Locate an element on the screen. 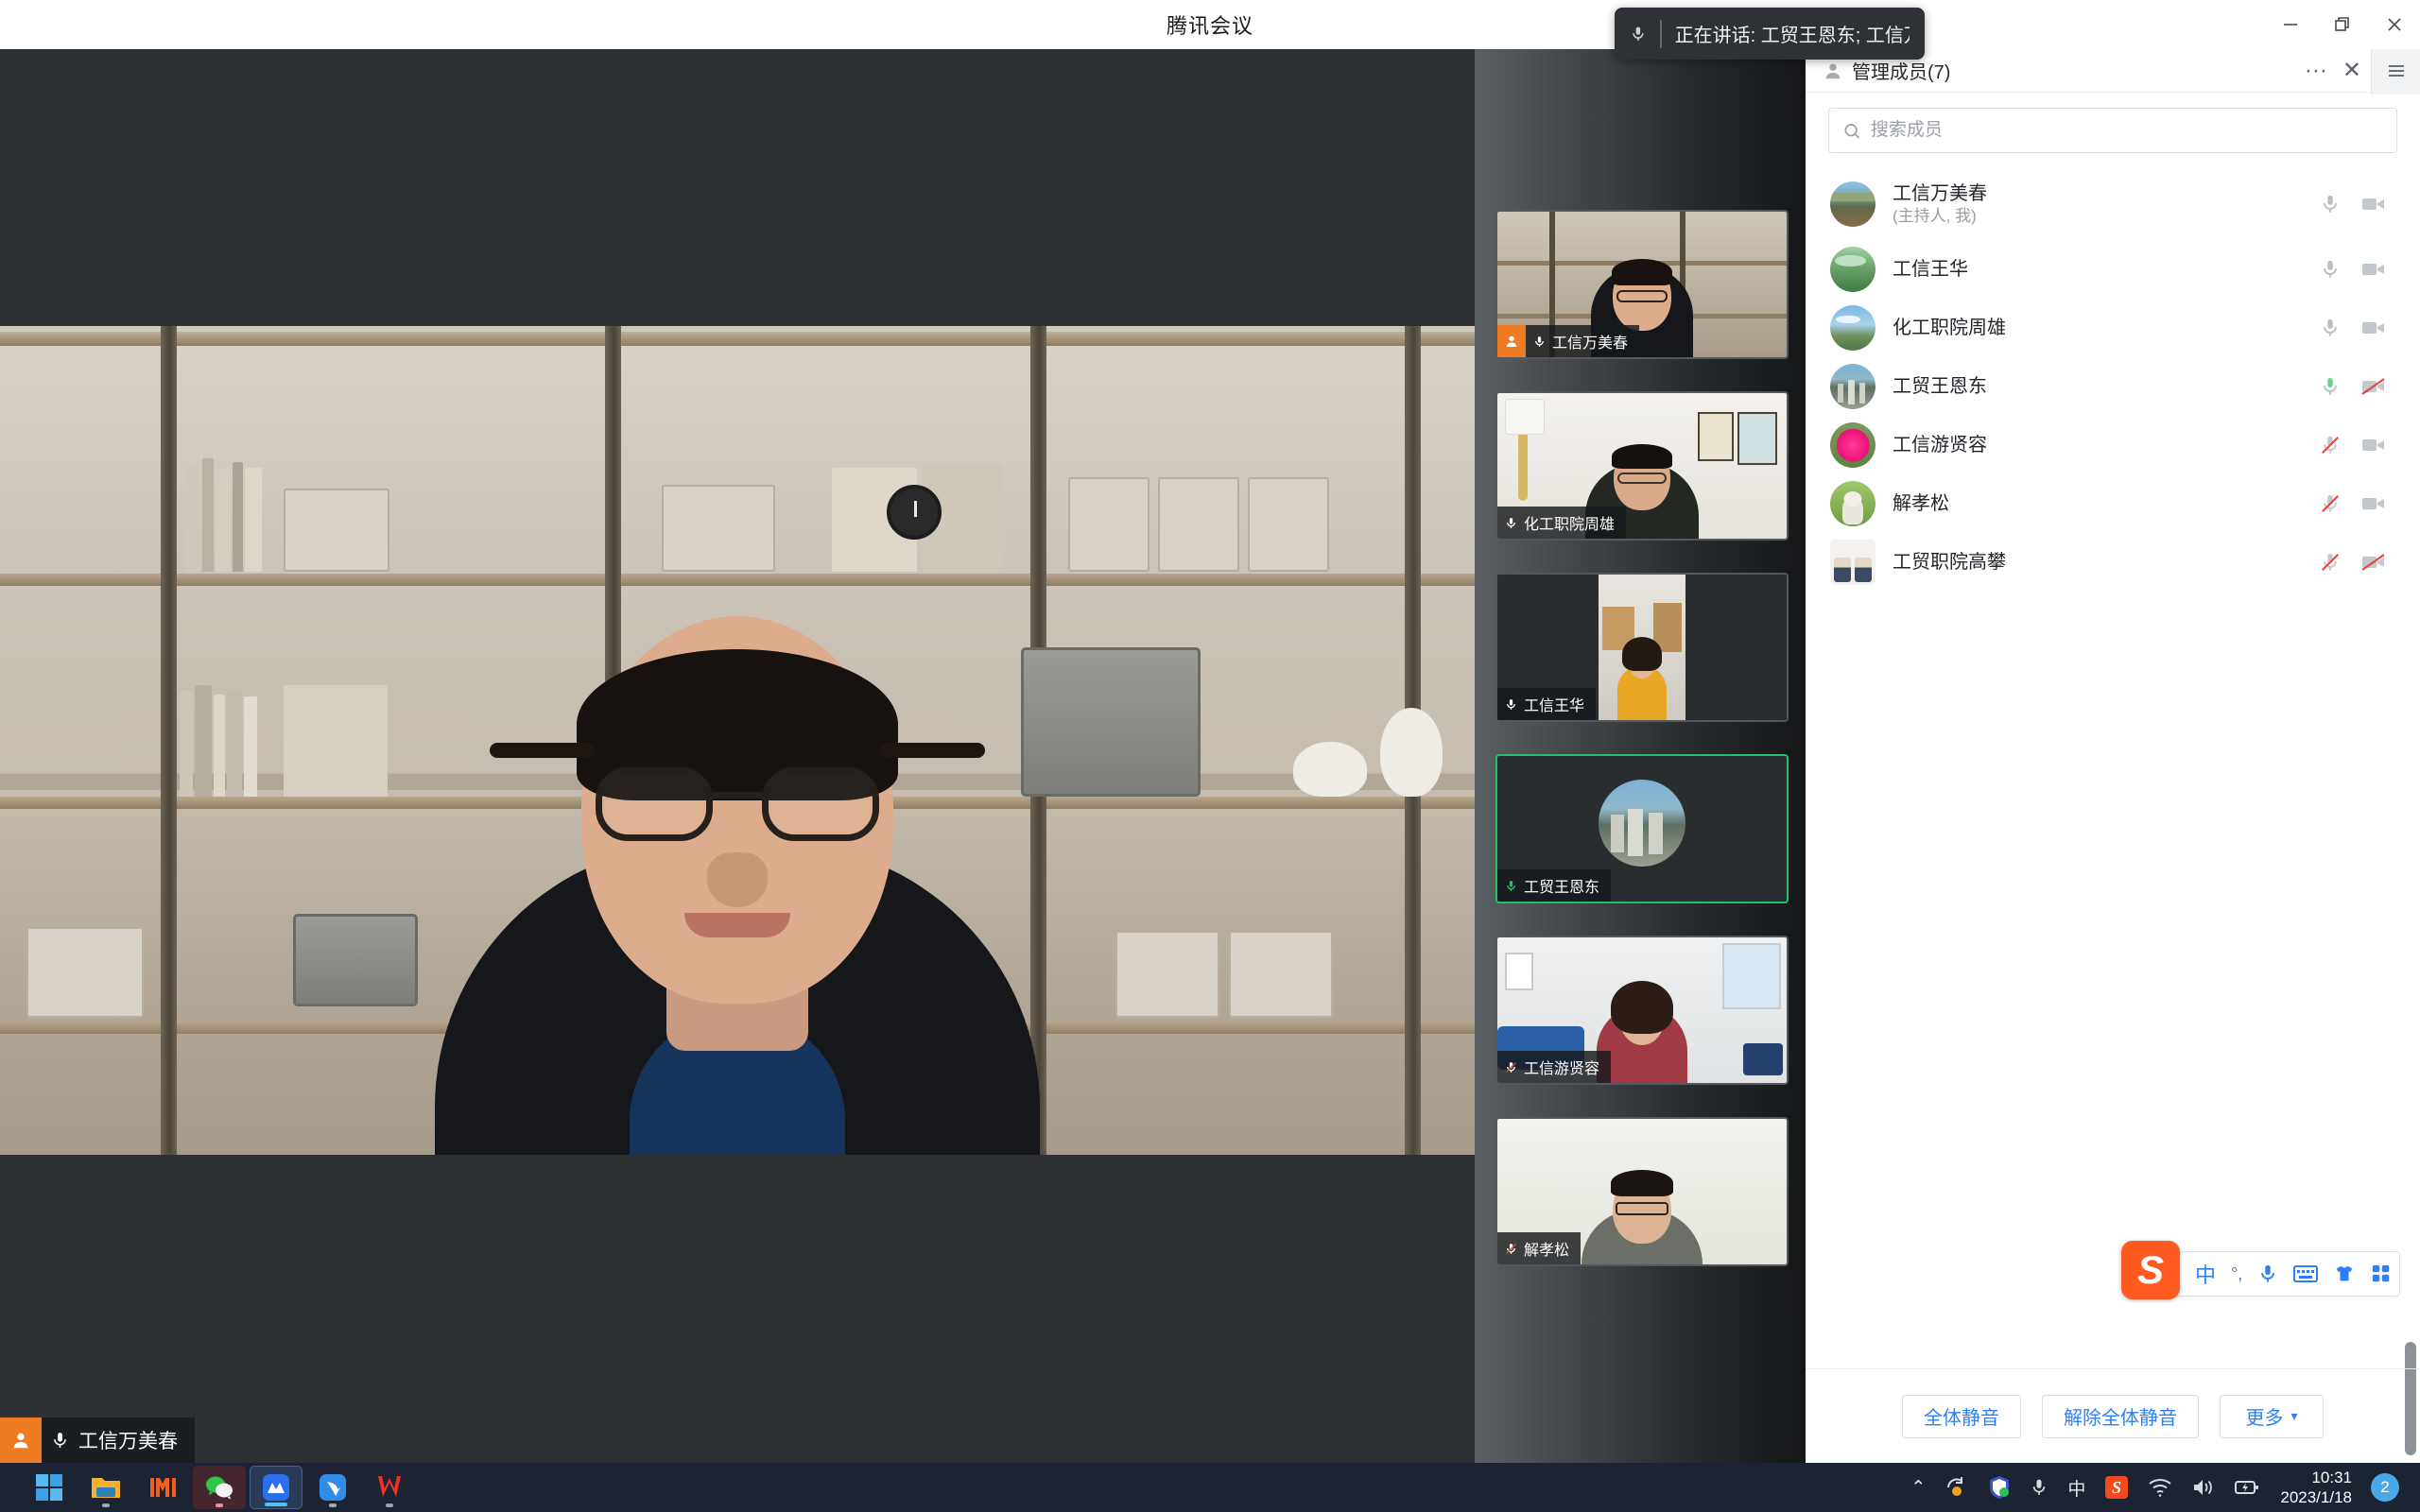 The width and height of the screenshot is (2420, 1512). video-tile: 工信游贤容 is located at coordinates (1642, 1010).